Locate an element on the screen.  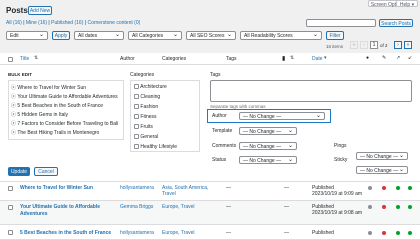
cancel-button: Cancel is located at coordinates (46, 171).